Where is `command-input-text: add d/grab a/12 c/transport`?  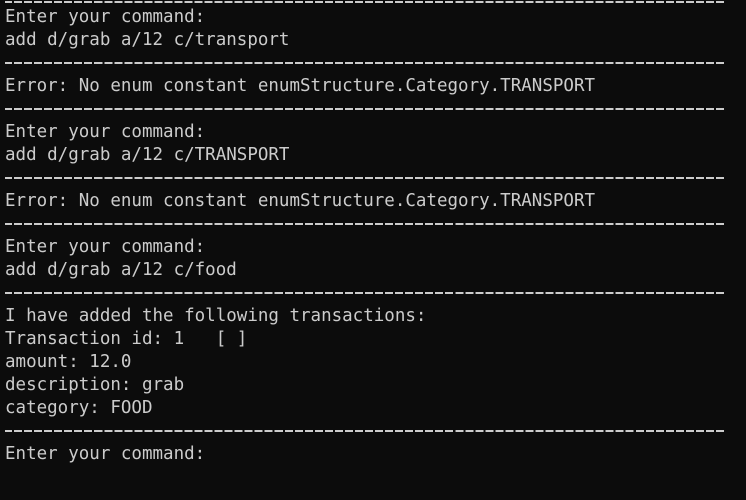
command-input-text: add d/grab a/12 c/transport is located at coordinates (147, 40).